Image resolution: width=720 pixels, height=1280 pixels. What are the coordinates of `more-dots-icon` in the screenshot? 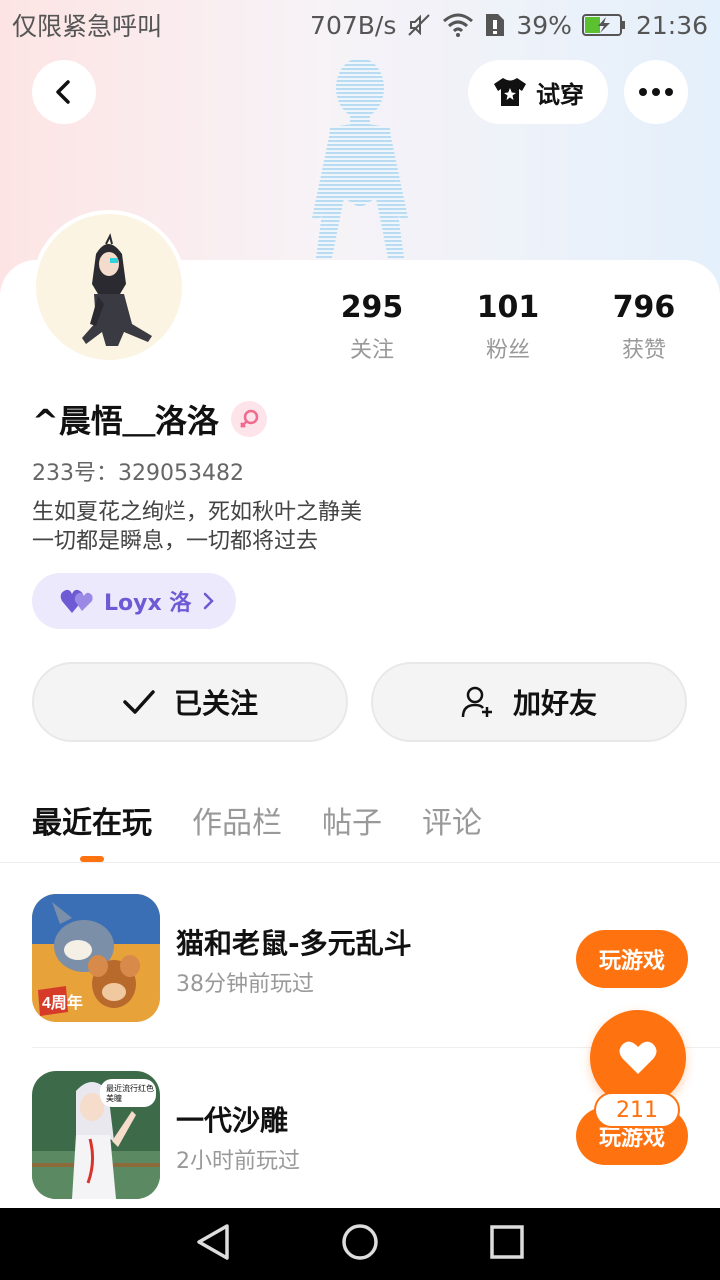 It's located at (656, 92).